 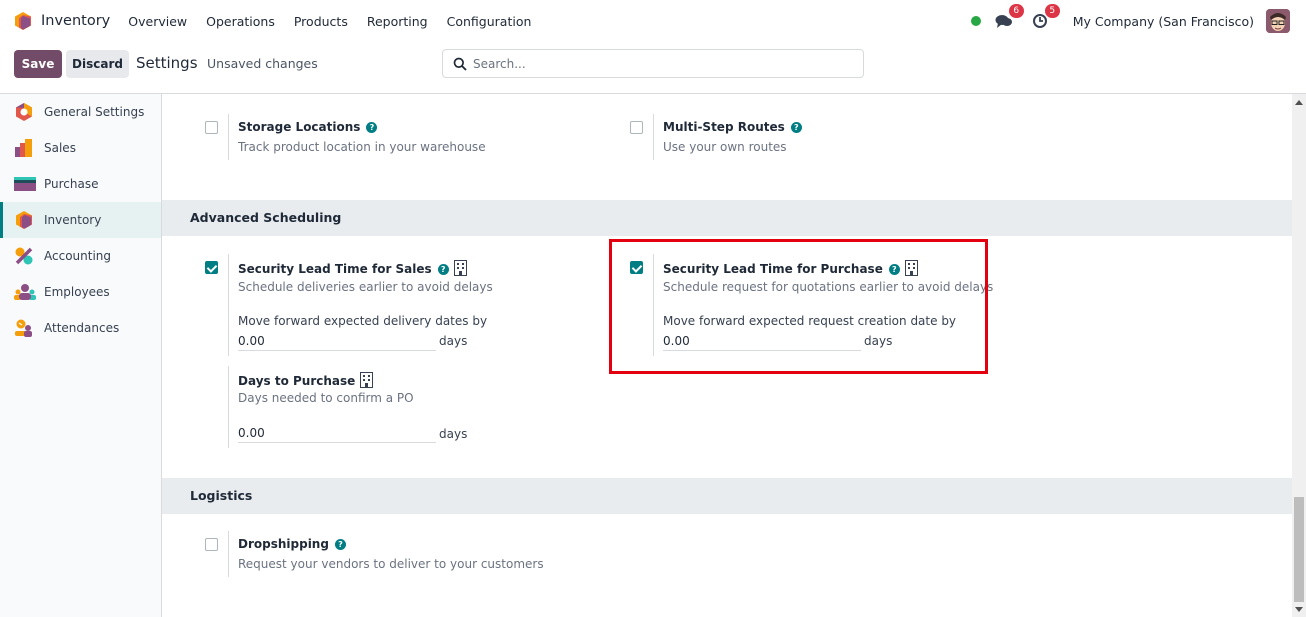 What do you see at coordinates (76, 21) in the screenshot?
I see `app-name: Inventory` at bounding box center [76, 21].